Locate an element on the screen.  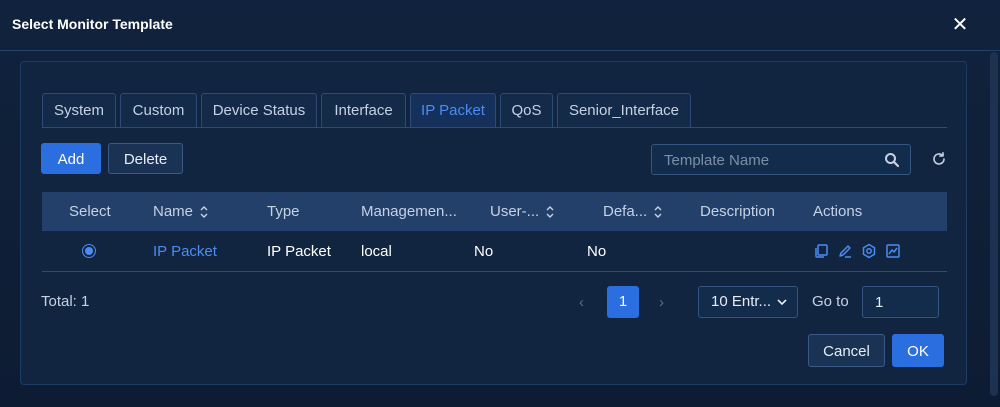
column-type-label: Type is located at coordinates (283, 211).